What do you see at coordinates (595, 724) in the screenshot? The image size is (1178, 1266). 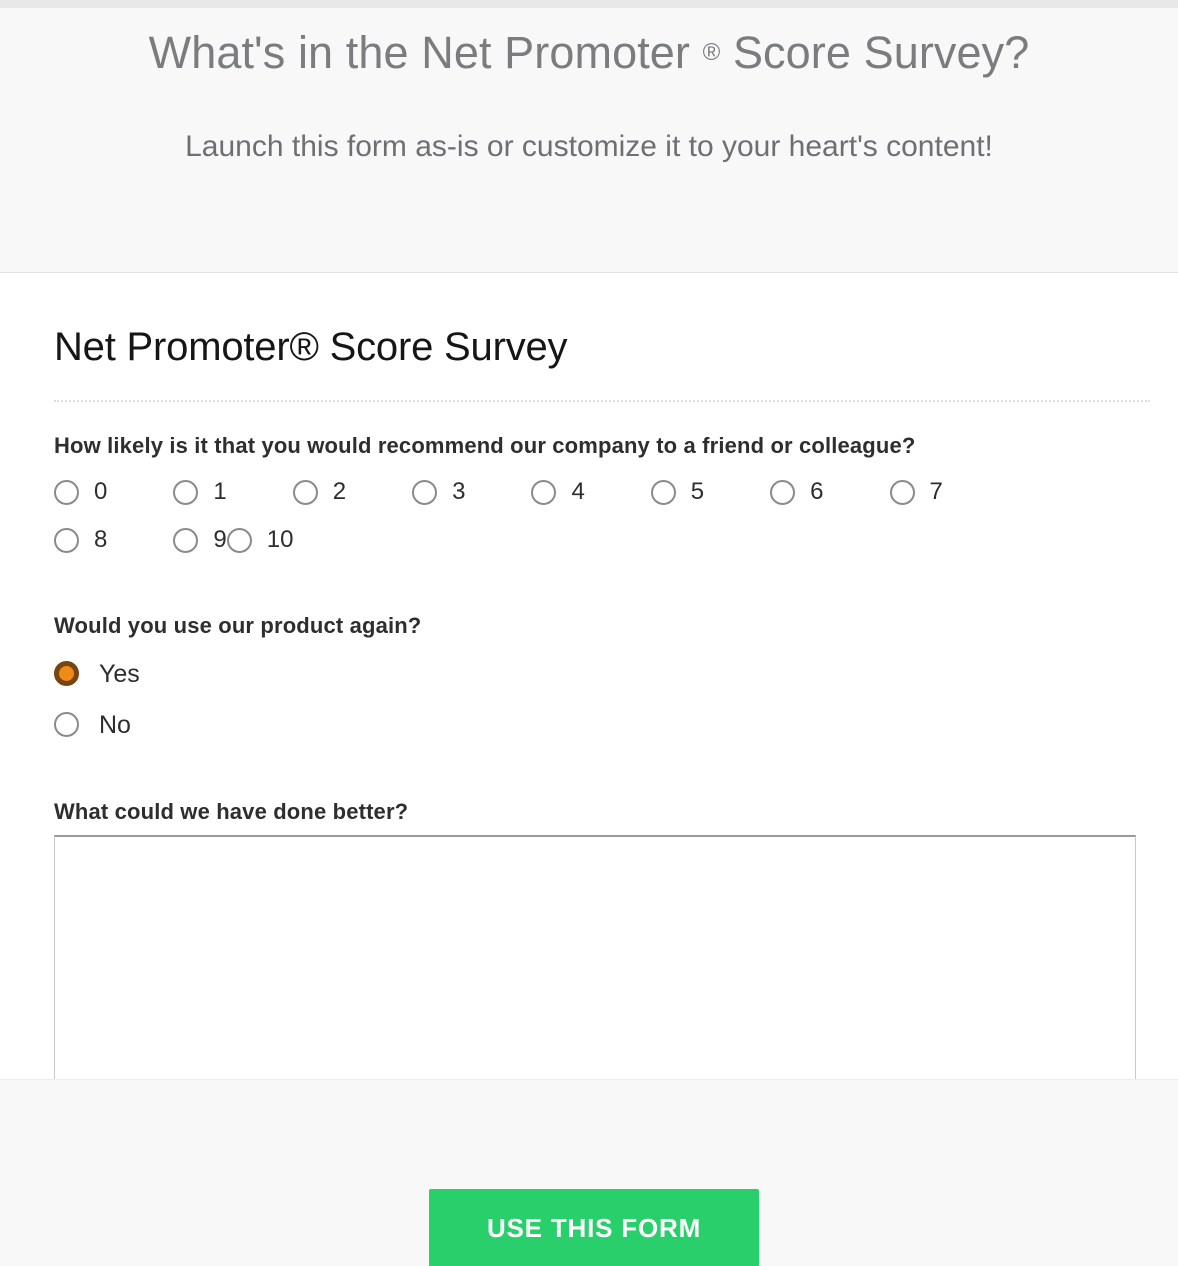 I see `use-again-option-no: No` at bounding box center [595, 724].